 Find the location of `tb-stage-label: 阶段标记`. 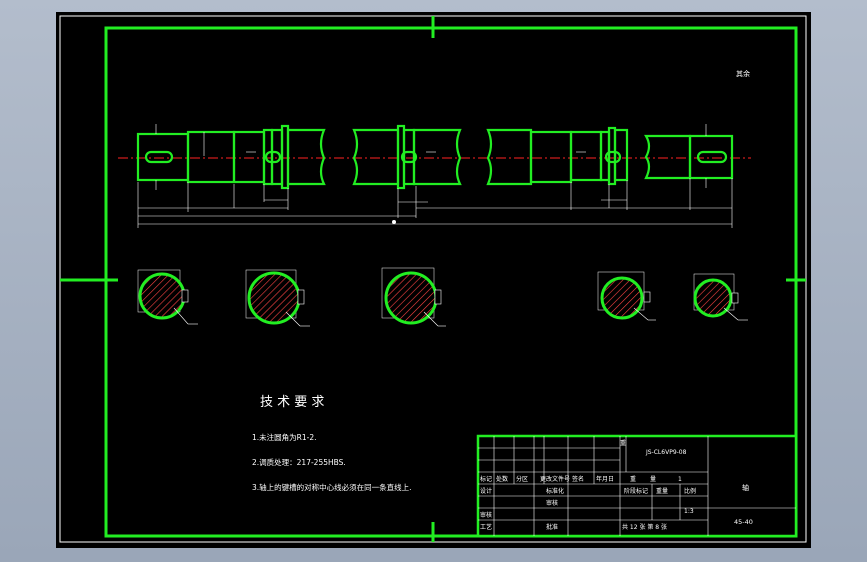

tb-stage-label: 阶段标记 is located at coordinates (636, 491).